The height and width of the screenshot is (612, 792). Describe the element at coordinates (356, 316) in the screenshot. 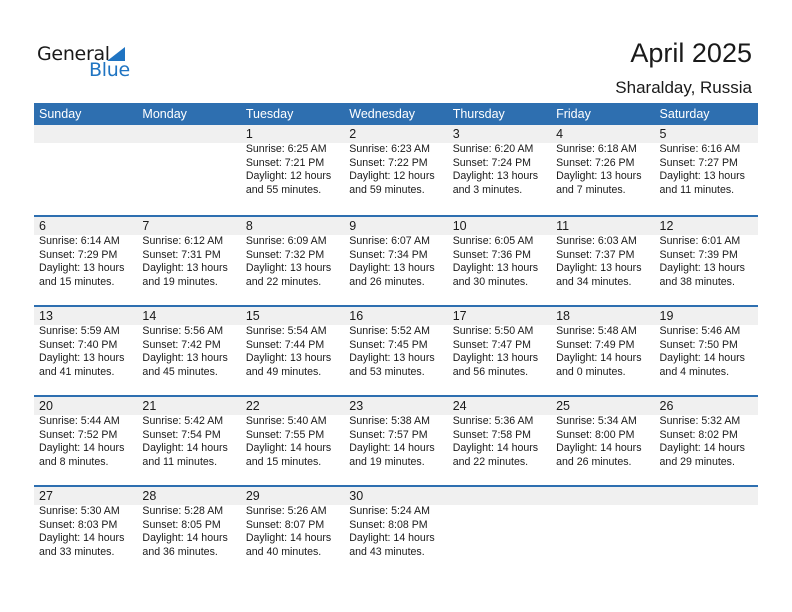

I see `day-number: 16` at that location.